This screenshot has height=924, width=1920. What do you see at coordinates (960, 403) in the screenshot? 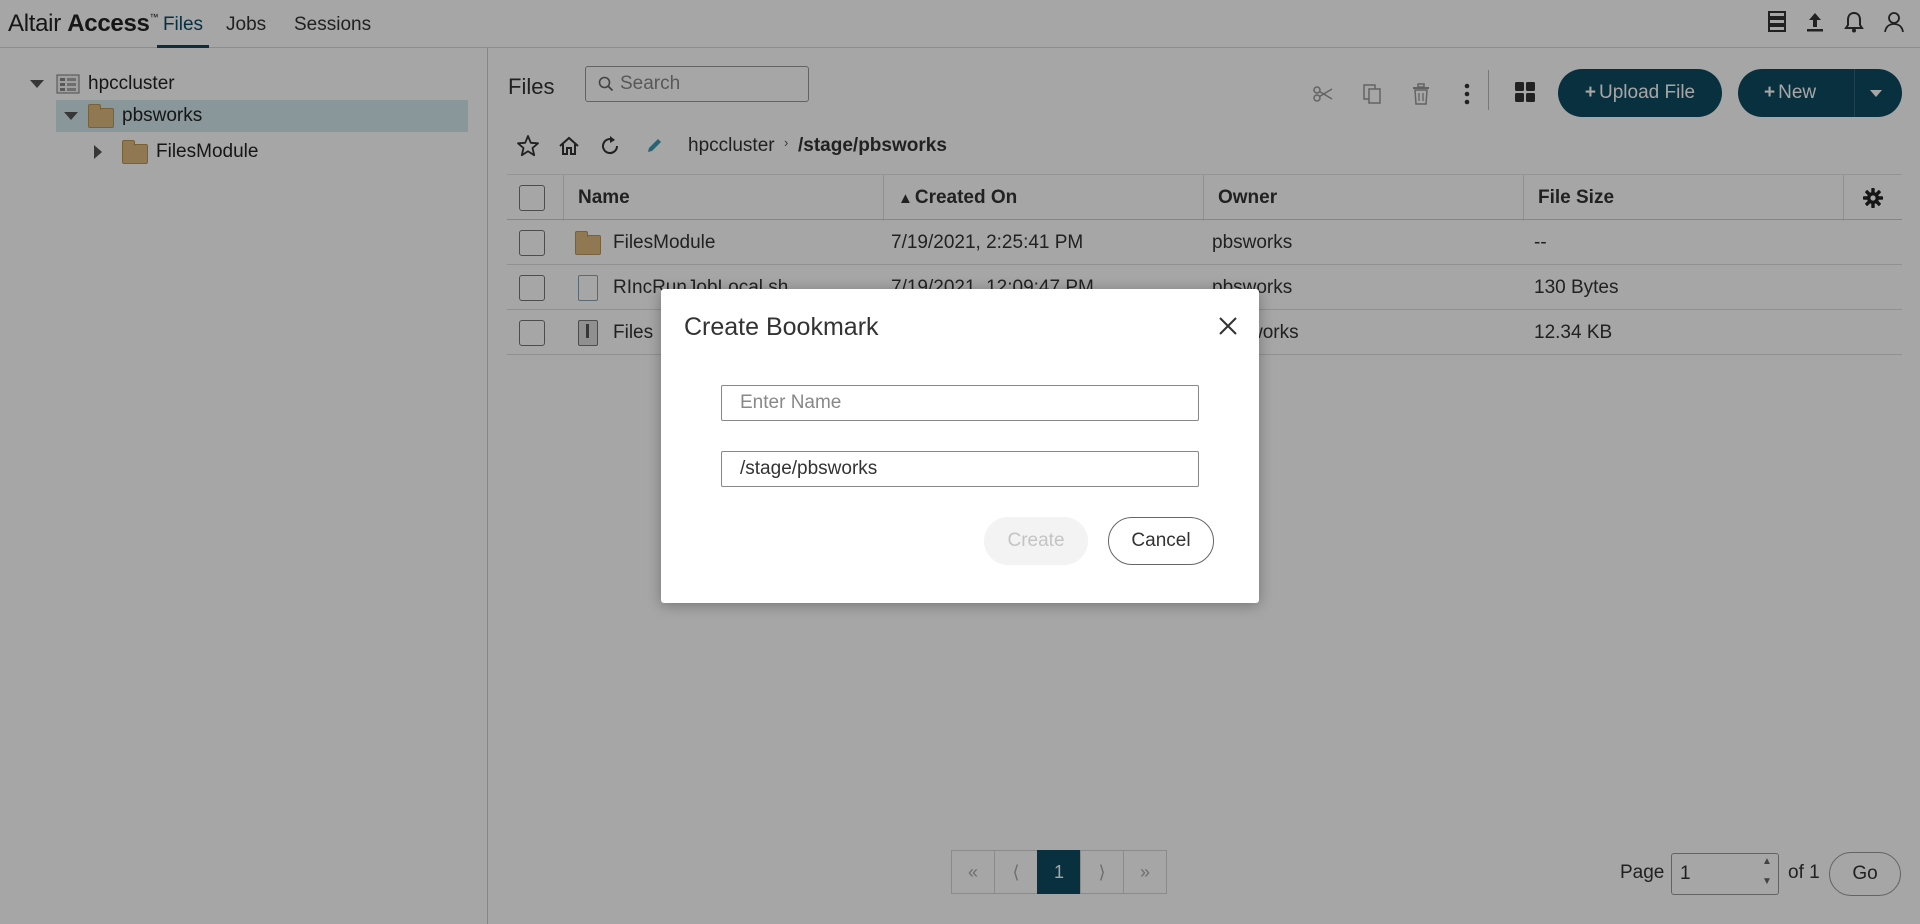
I see `bookmark-name-input: Enter Name` at bounding box center [960, 403].